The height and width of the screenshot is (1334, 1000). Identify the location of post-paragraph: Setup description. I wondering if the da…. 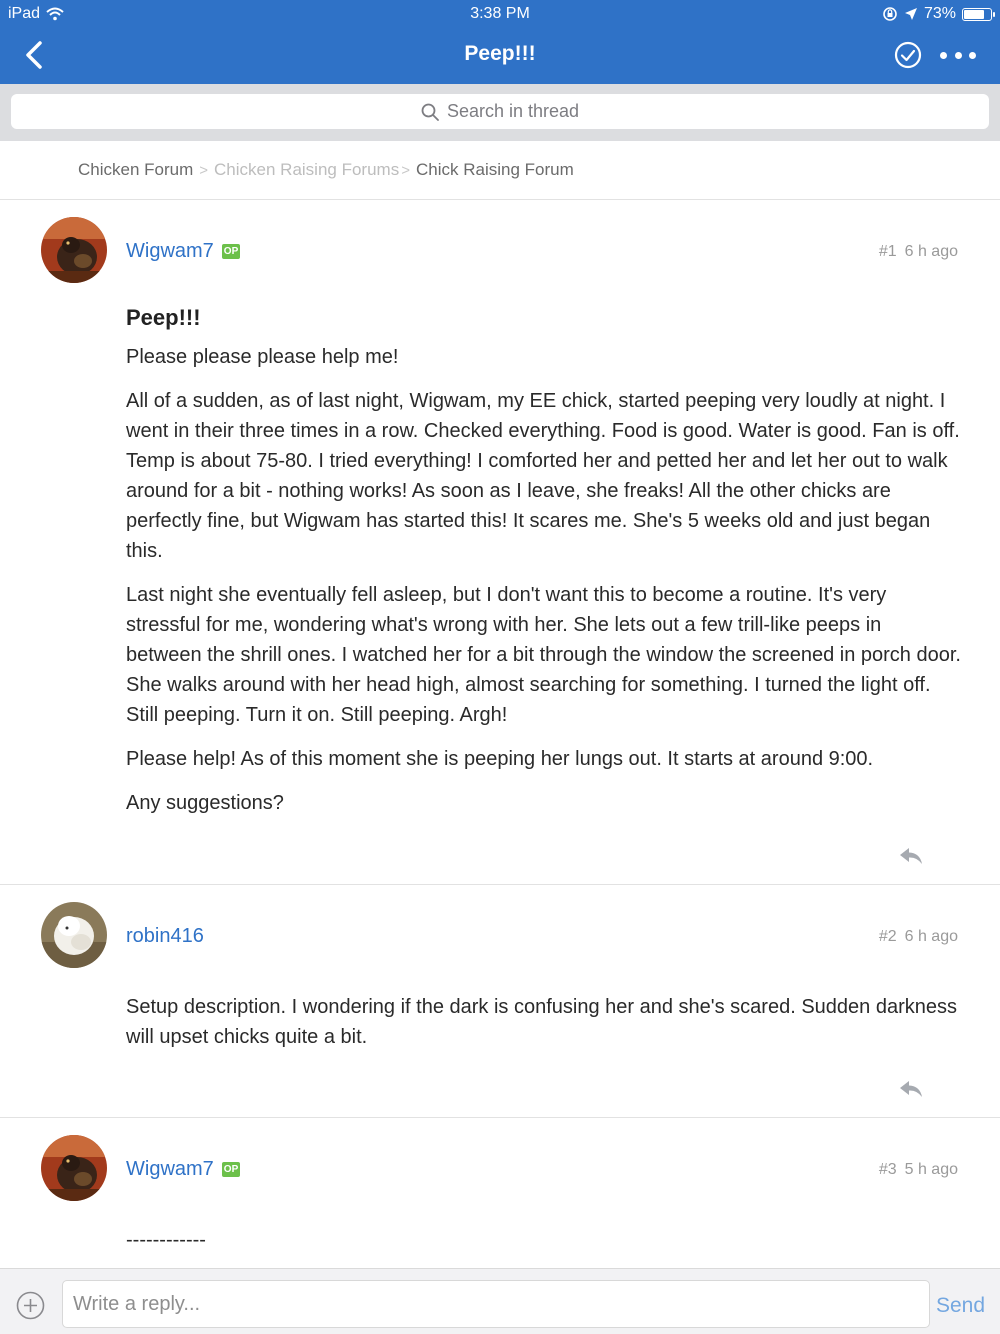
(541, 1022).